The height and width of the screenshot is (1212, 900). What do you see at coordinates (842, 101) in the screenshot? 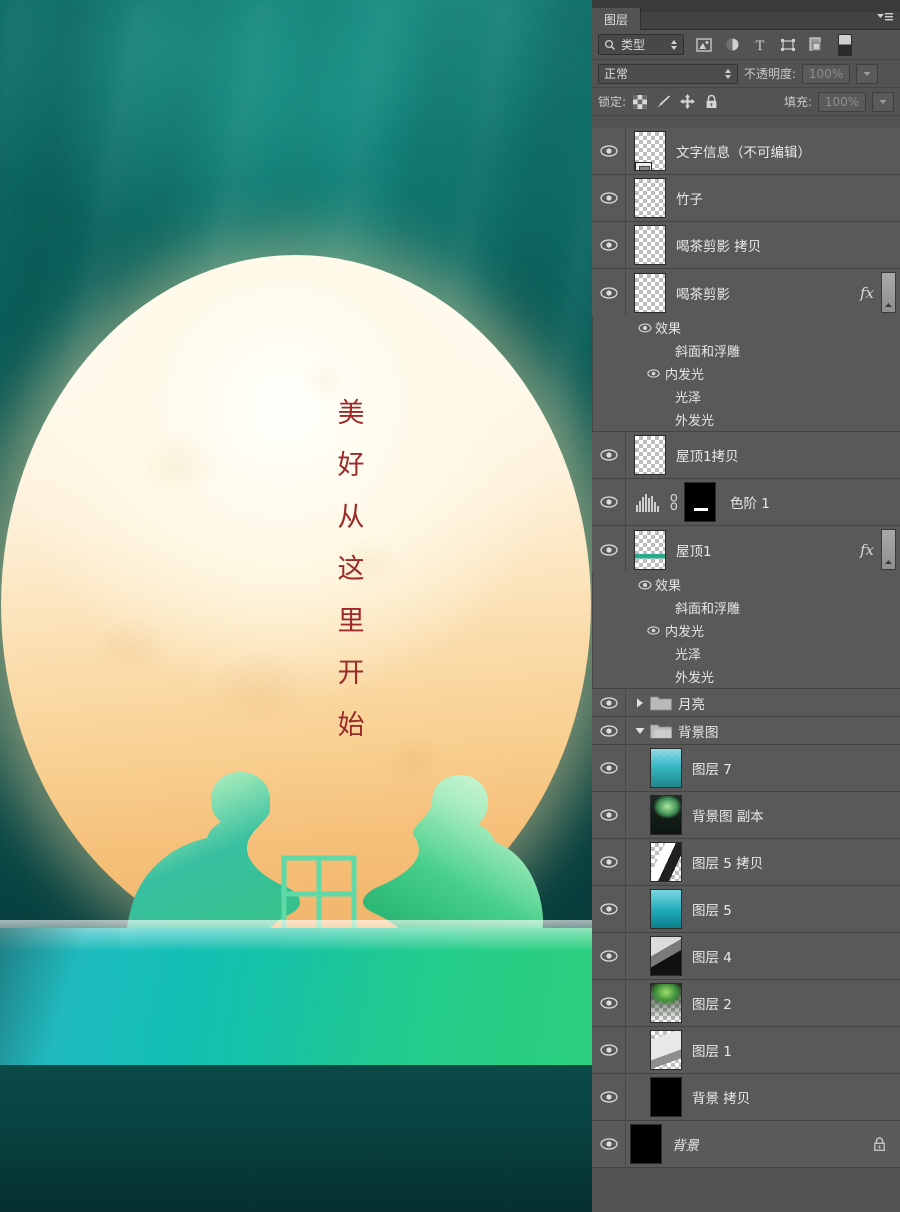
I see `fill-input: 100%` at bounding box center [842, 101].